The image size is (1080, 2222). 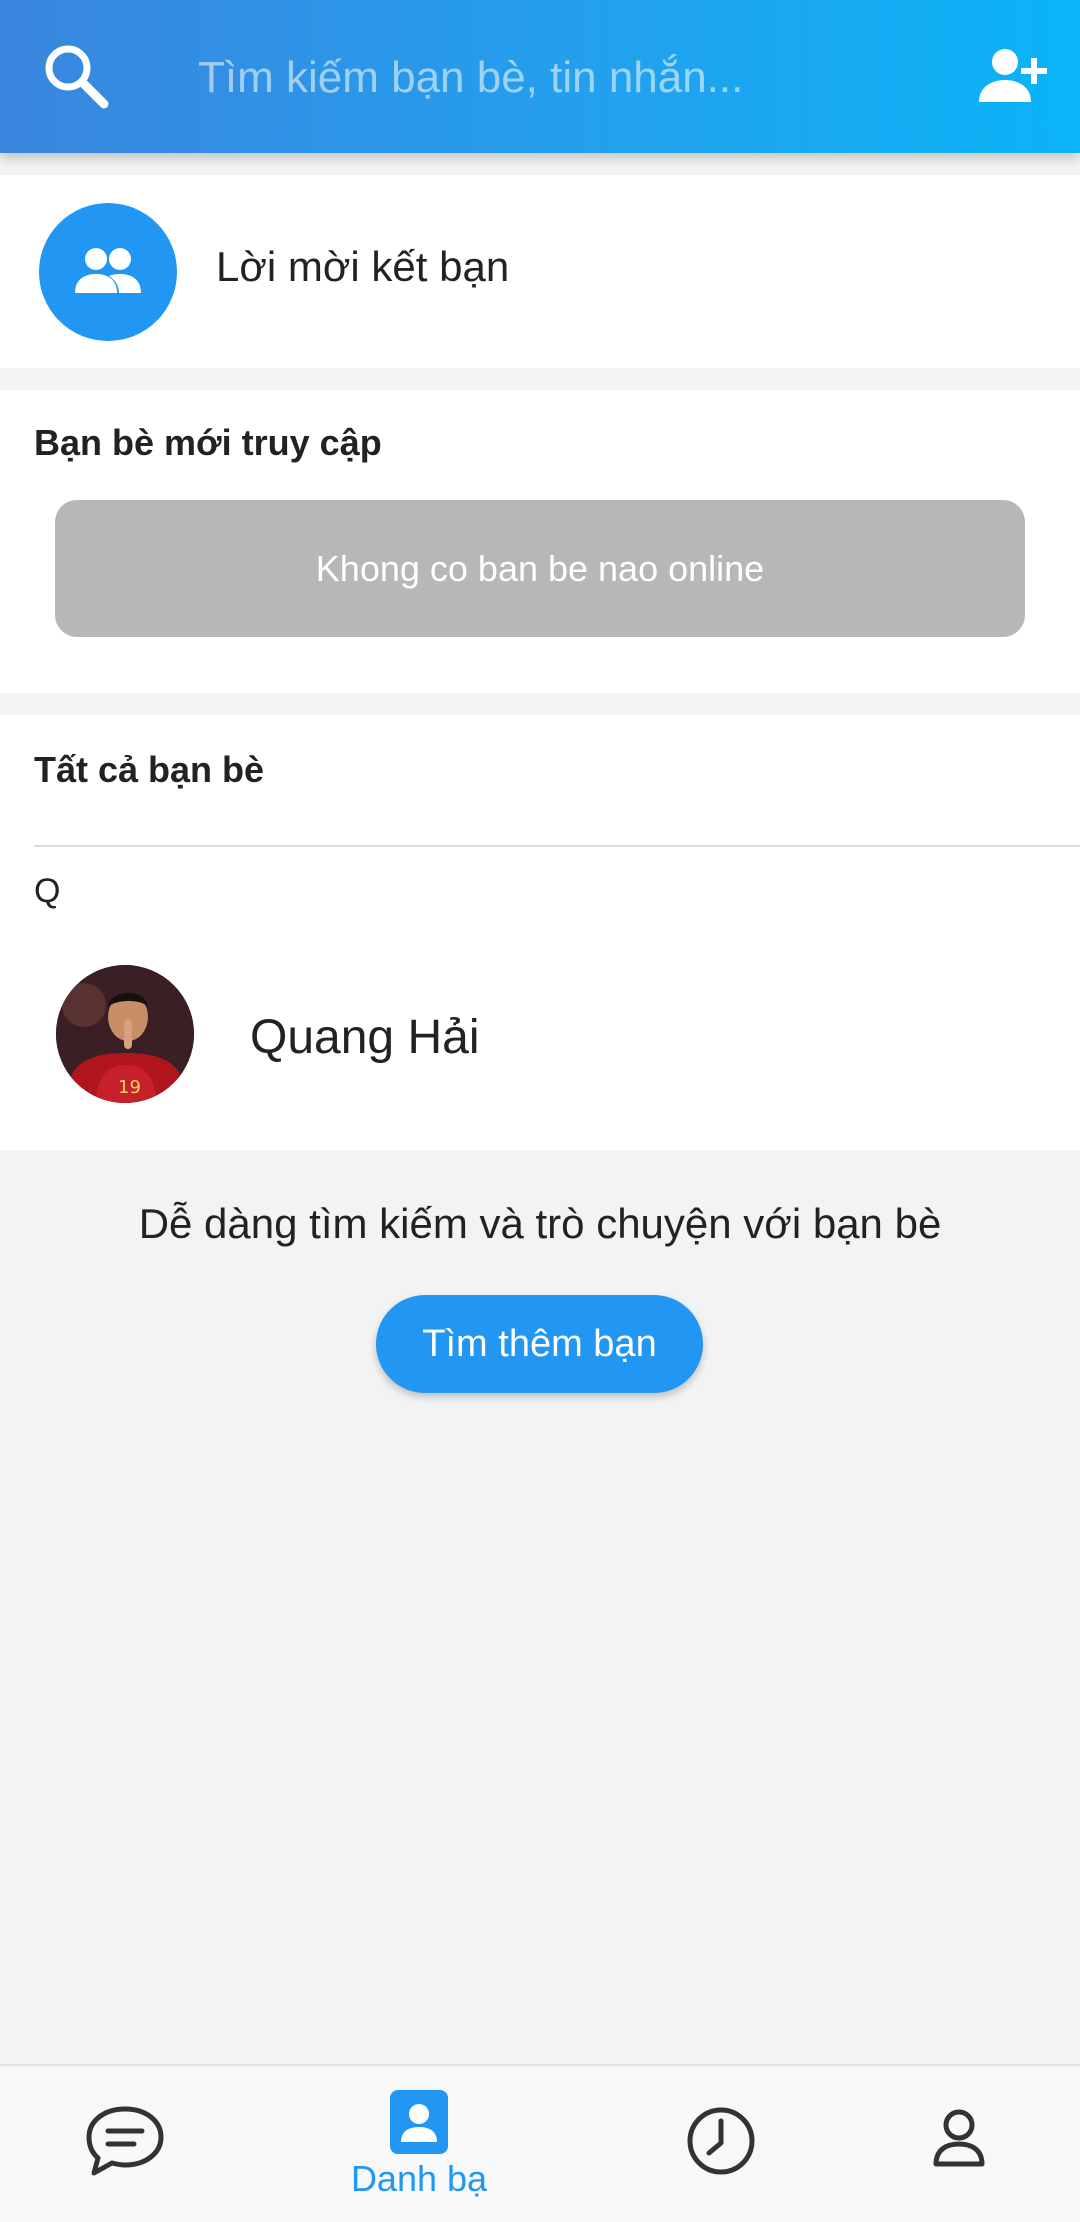 I want to click on add-friend-icon, so click(x=1013, y=75).